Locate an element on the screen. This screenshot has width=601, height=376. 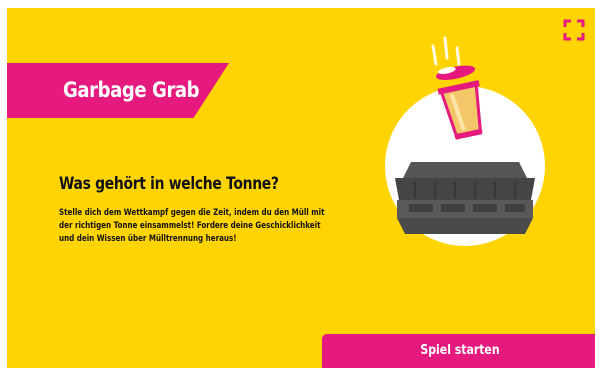
start-game-button: Spiel starten is located at coordinates (458, 351).